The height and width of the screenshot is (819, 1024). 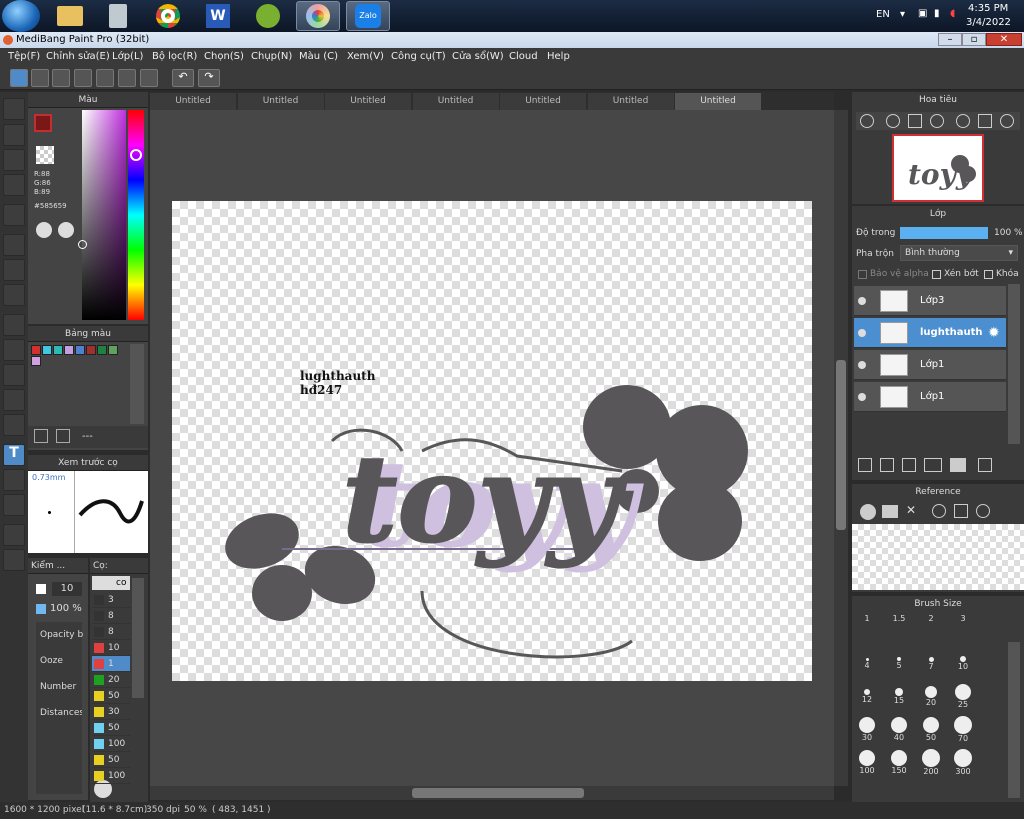 I want to click on duplicate-layer-icon, so click(x=985, y=465).